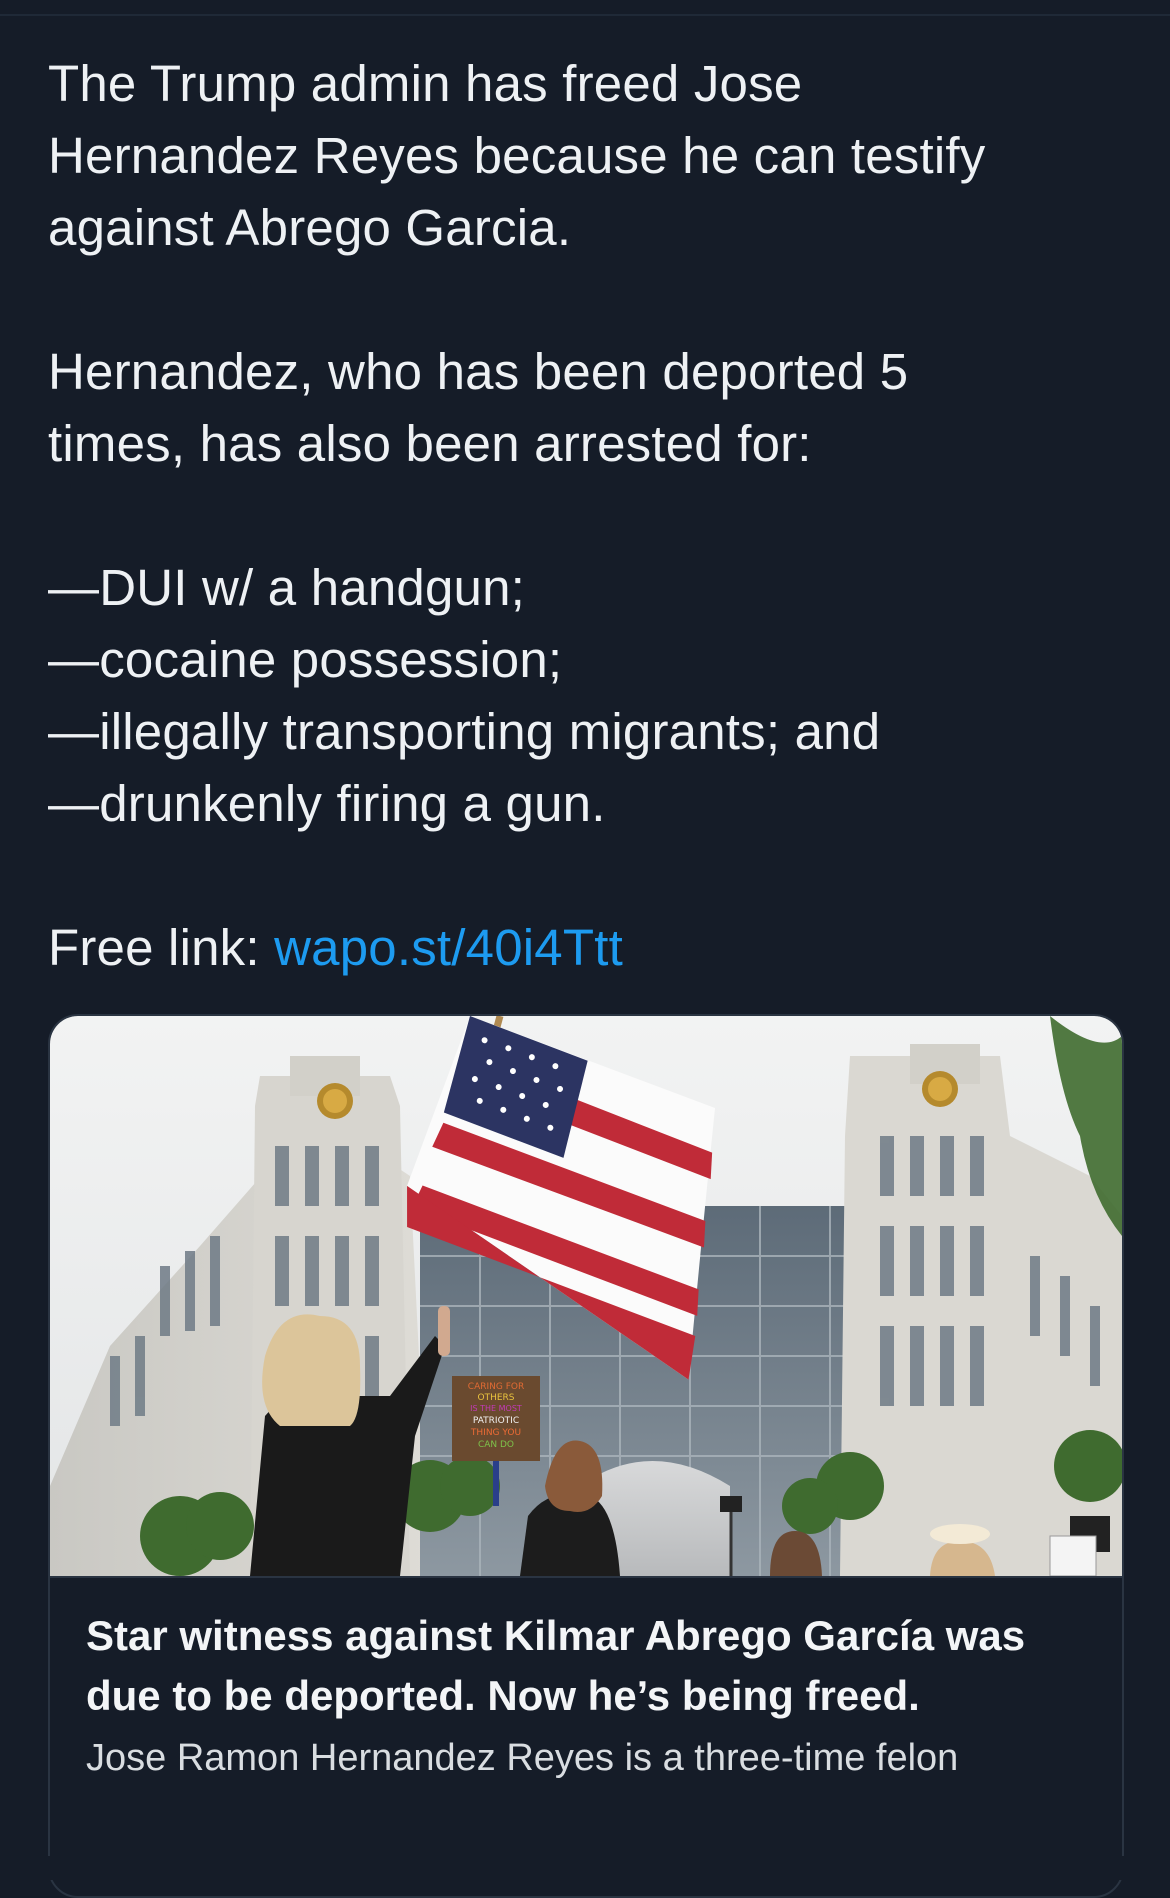 The width and height of the screenshot is (1170, 1898). What do you see at coordinates (495, 1433) in the screenshot?
I see `sign-line: THING YOU` at bounding box center [495, 1433].